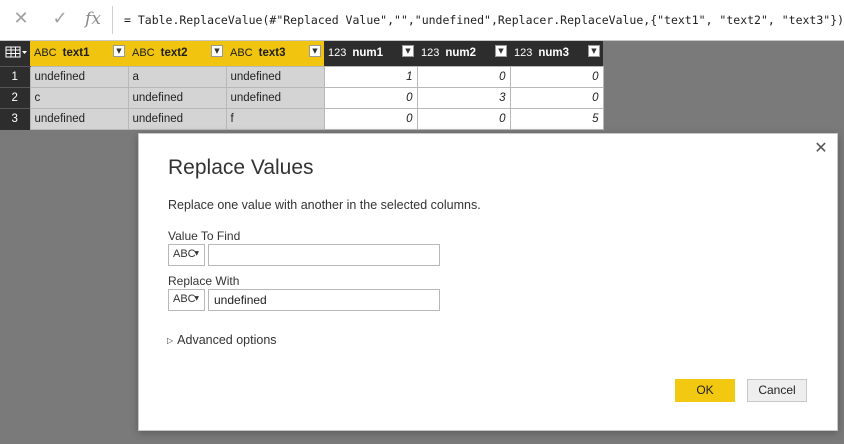  I want to click on row-number: 3, so click(15, 119).